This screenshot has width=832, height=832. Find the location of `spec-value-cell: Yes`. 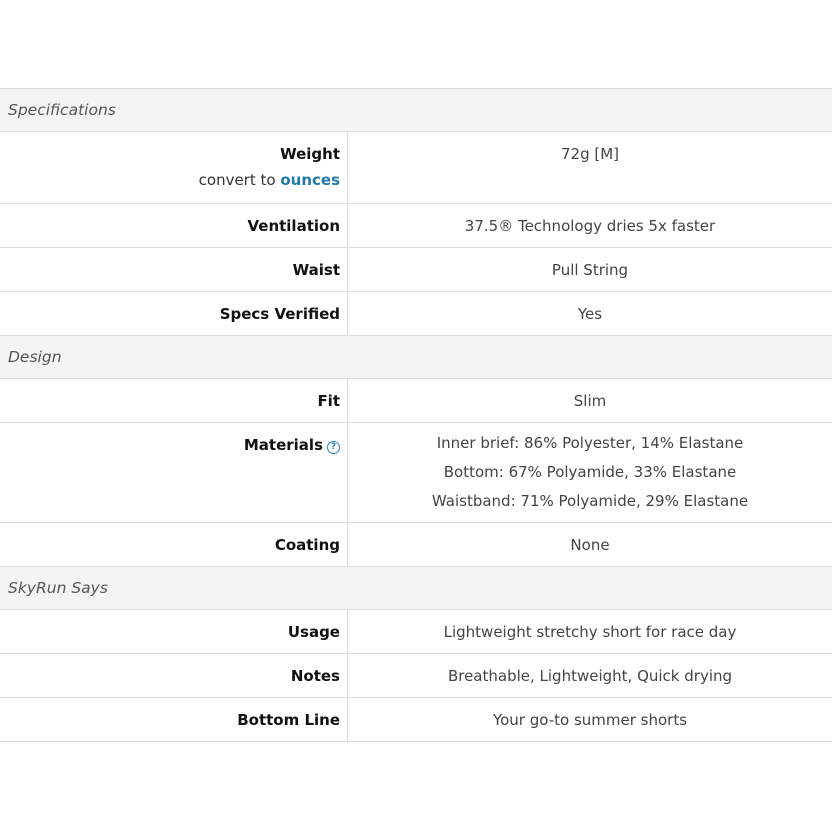

spec-value-cell: Yes is located at coordinates (590, 313).